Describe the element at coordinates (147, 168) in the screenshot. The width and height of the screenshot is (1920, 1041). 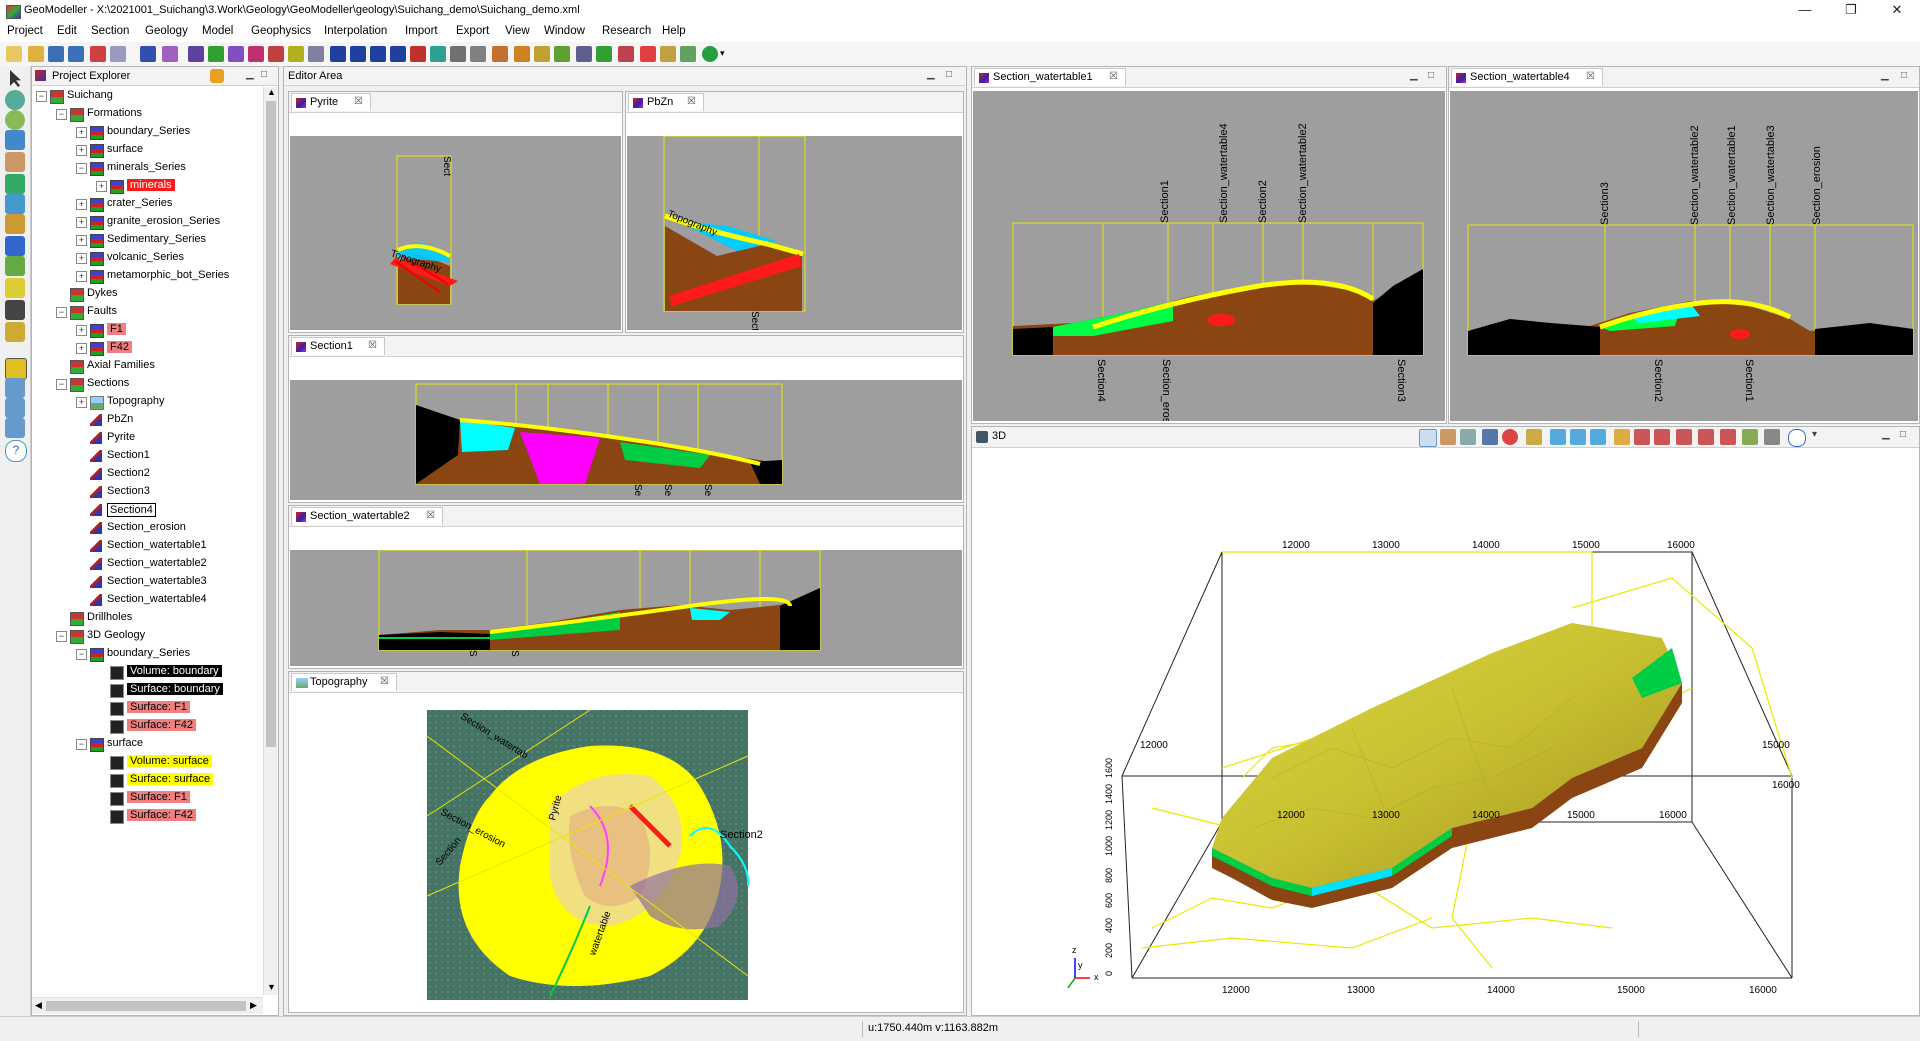
I see `tree-item: − minerals_Series` at that location.